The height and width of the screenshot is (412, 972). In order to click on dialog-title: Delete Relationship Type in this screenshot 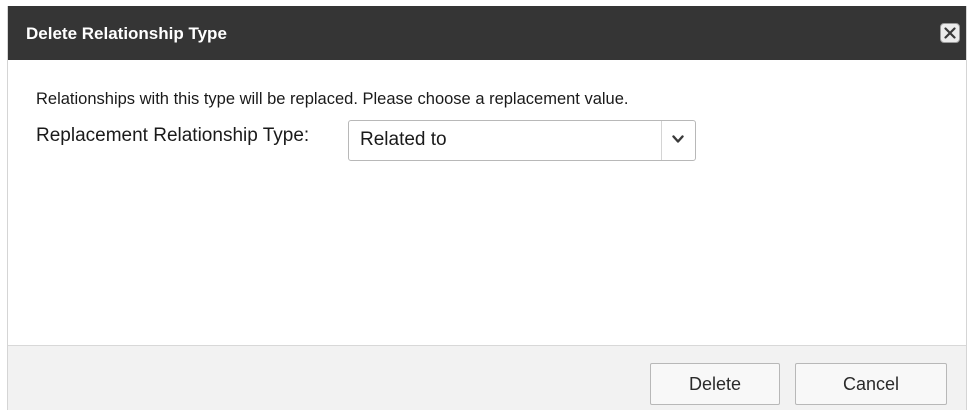, I will do `click(126, 33)`.